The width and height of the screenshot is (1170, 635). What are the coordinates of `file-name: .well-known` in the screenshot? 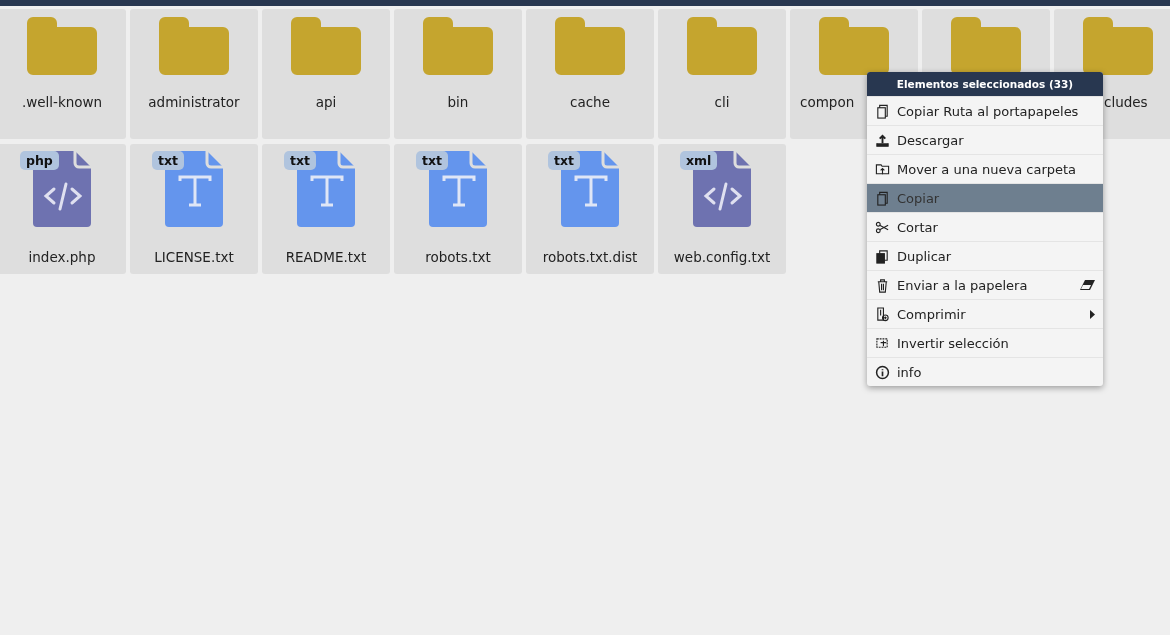 It's located at (62, 102).